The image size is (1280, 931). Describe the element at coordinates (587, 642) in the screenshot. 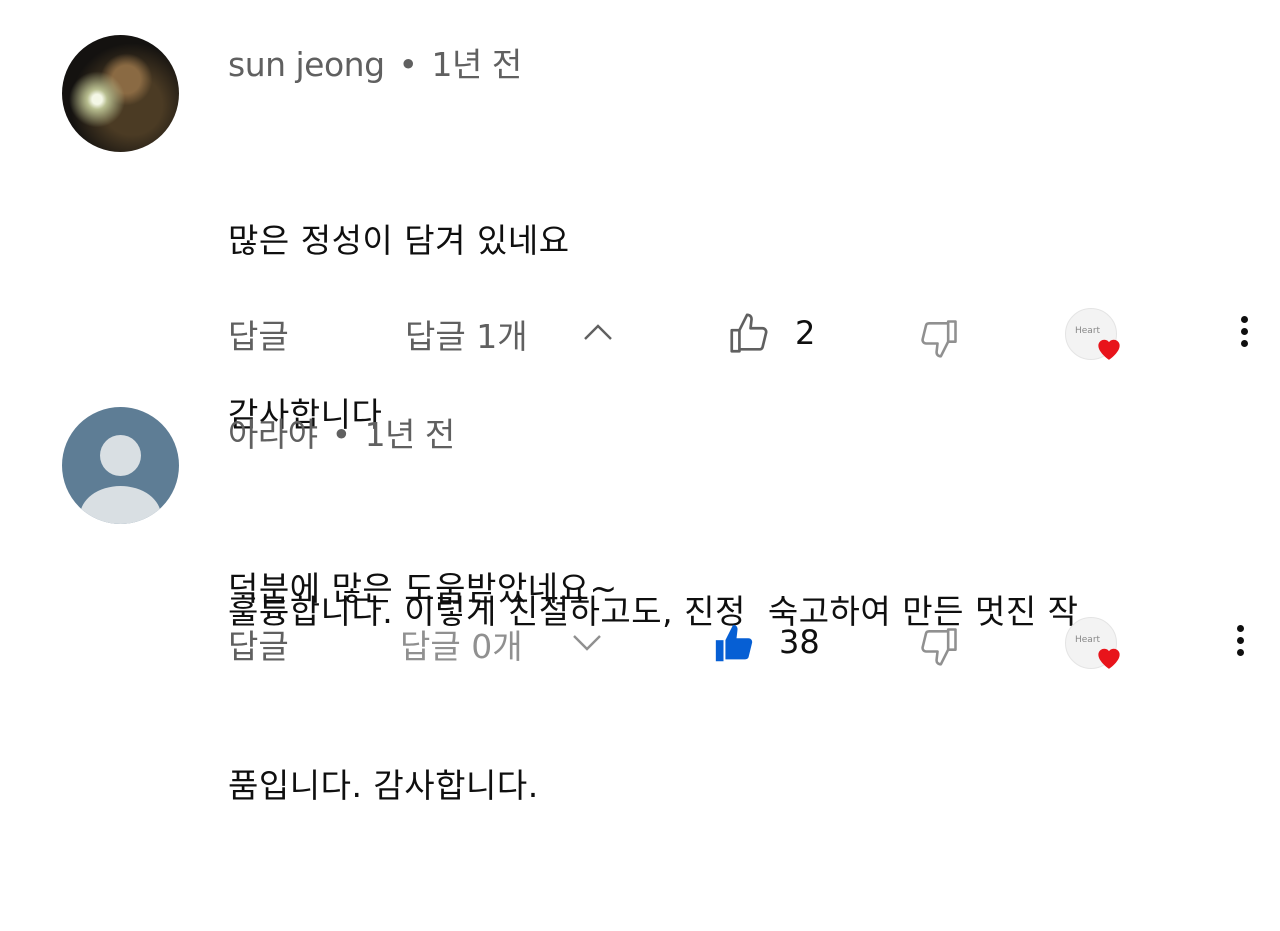

I see `chevron-down-icon` at that location.